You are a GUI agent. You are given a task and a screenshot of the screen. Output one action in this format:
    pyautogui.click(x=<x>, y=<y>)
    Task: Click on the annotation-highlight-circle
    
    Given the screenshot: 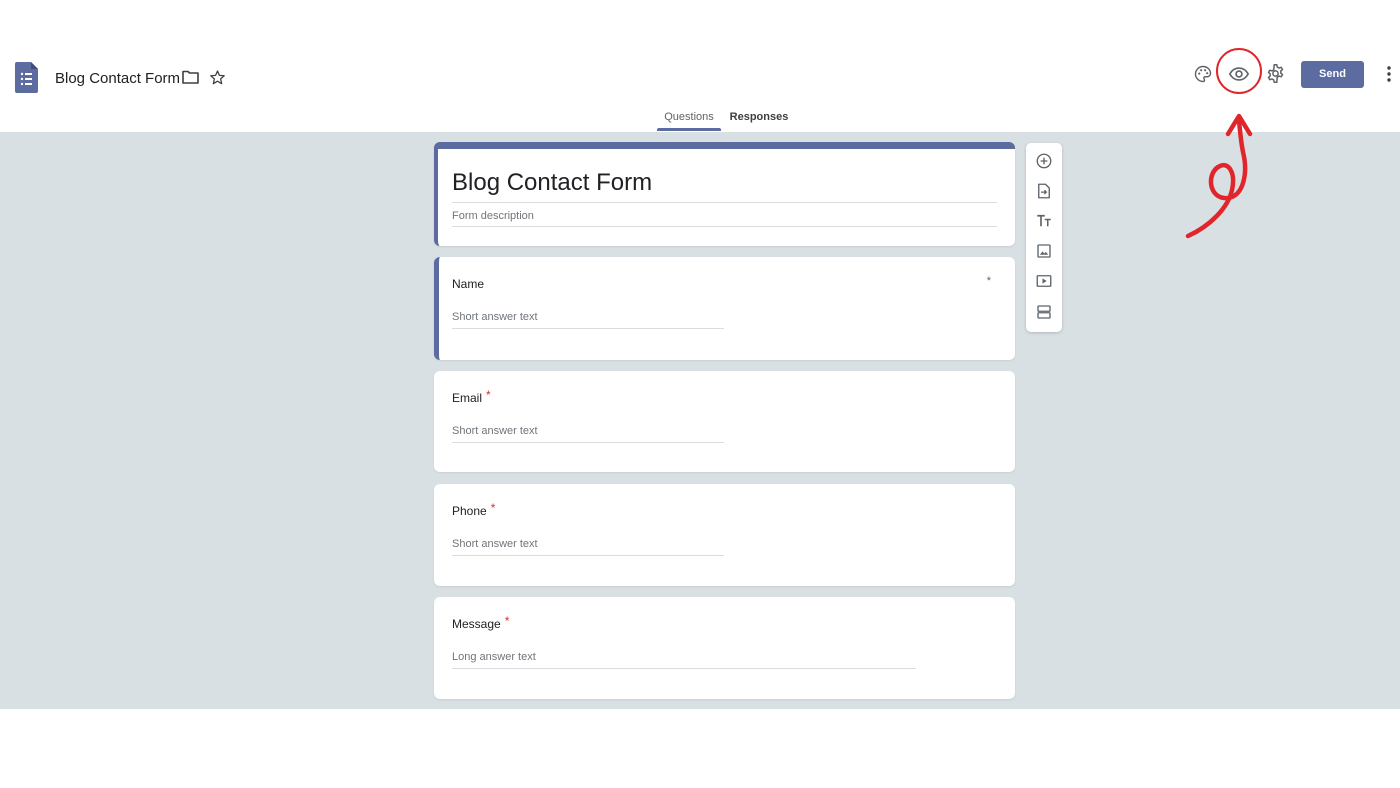 What is the action you would take?
    pyautogui.click(x=1239, y=71)
    